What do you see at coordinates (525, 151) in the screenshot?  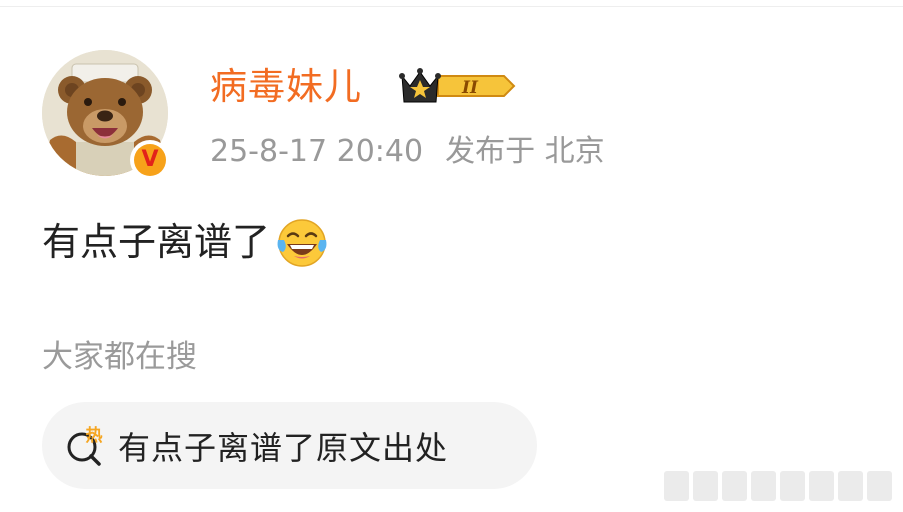 I see `post-location: 发布于 北京` at bounding box center [525, 151].